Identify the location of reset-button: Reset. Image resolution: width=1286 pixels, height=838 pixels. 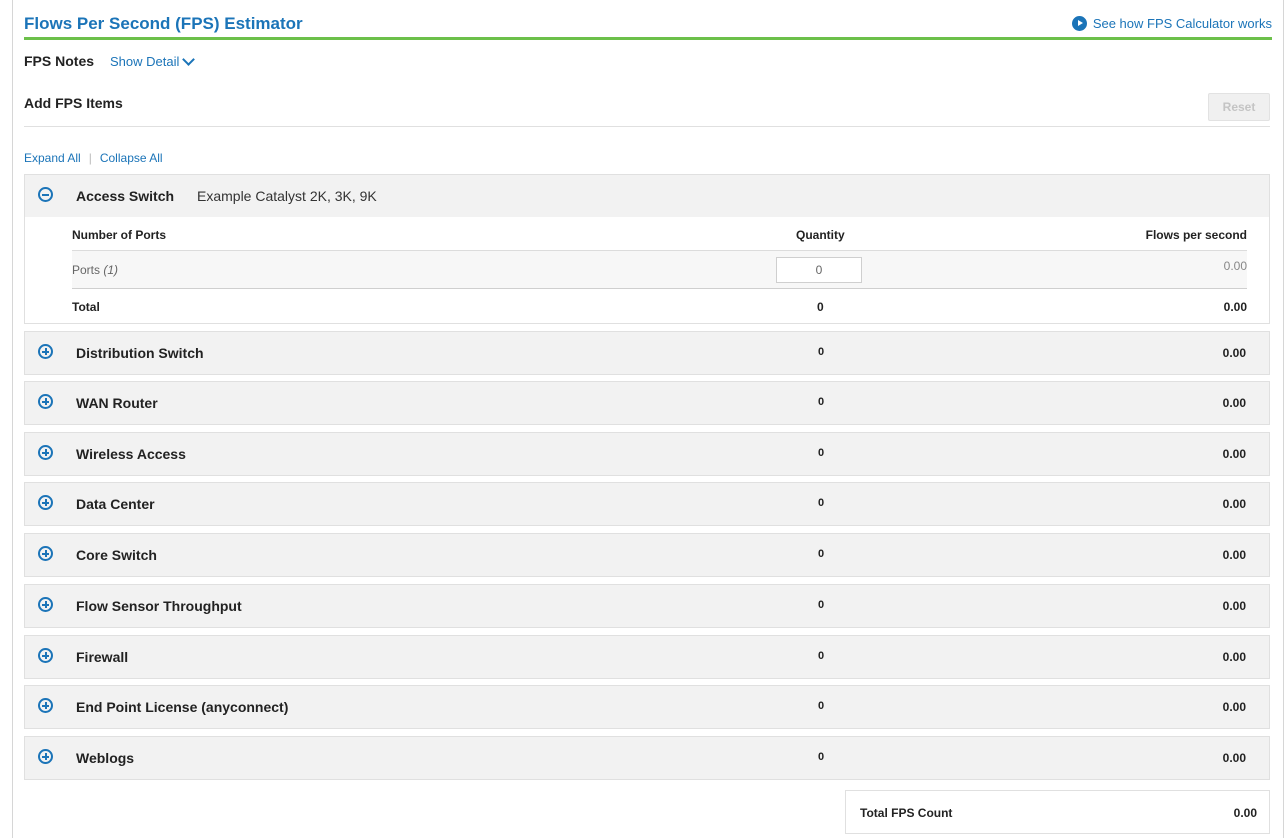
(1239, 107).